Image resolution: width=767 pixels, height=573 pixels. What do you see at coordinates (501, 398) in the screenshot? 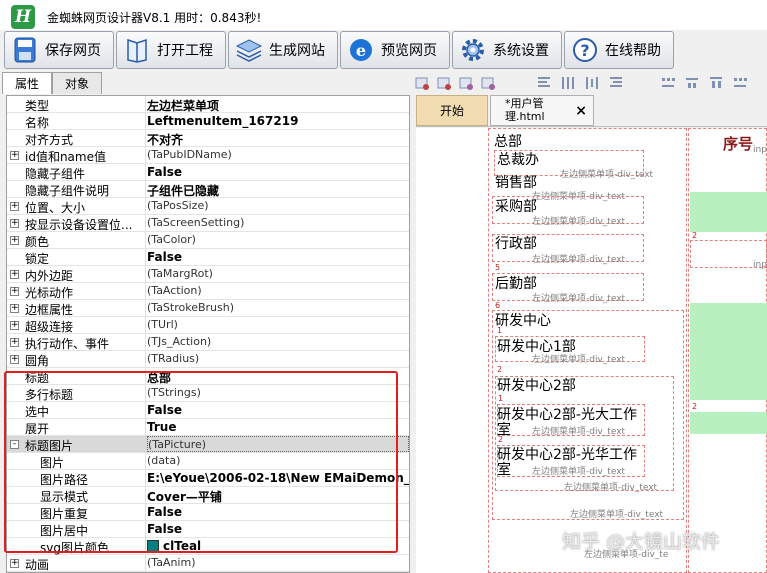
I see `item-number: 1` at bounding box center [501, 398].